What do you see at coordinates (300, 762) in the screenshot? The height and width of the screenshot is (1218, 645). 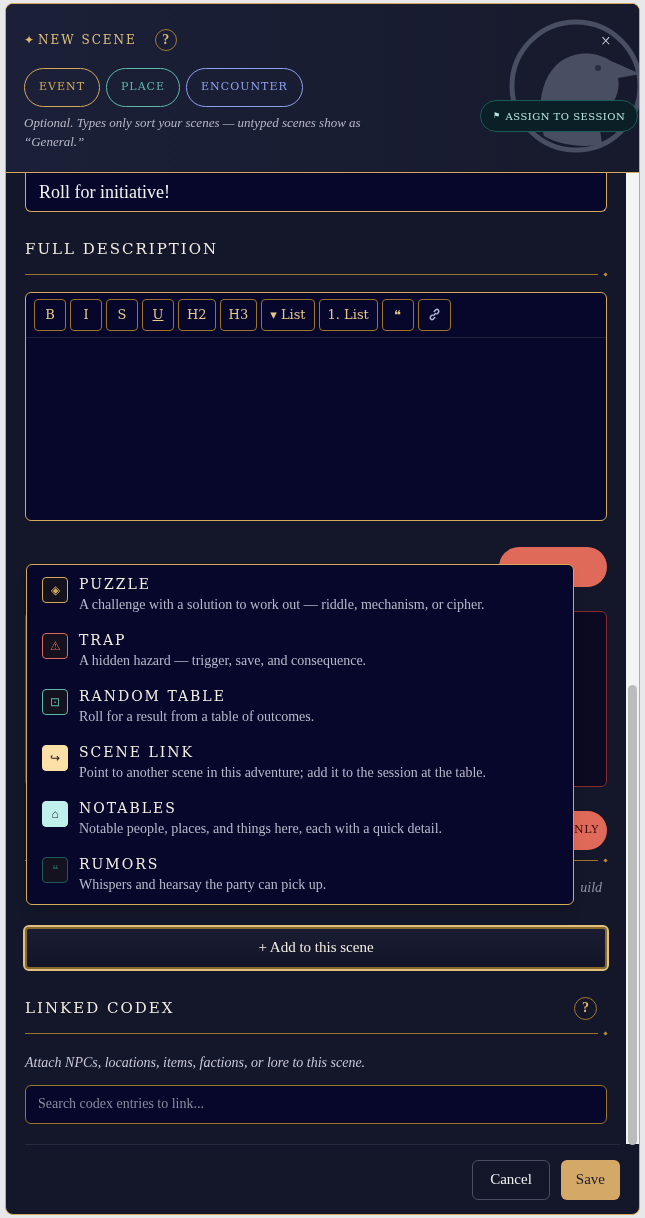 I see `menu-item: ↪ SCENE LINK Point to another scene in this adventure; add it to the session at the table.` at bounding box center [300, 762].